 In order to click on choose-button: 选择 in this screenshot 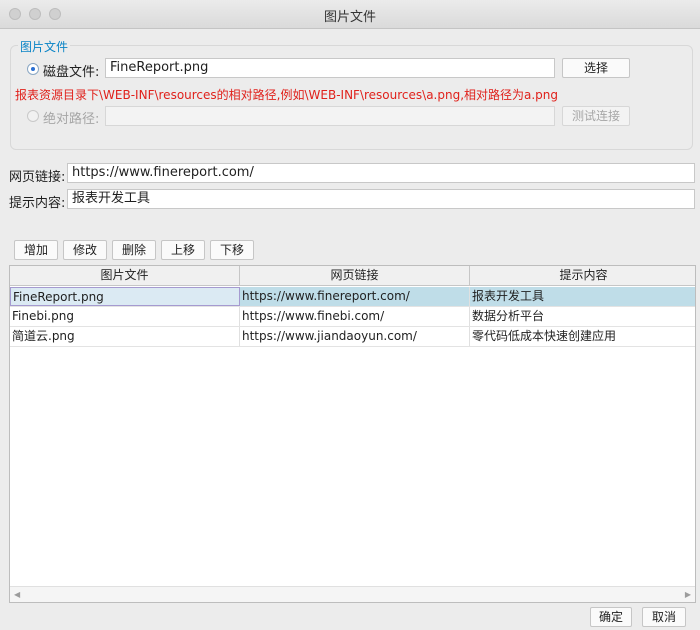, I will do `click(596, 68)`.